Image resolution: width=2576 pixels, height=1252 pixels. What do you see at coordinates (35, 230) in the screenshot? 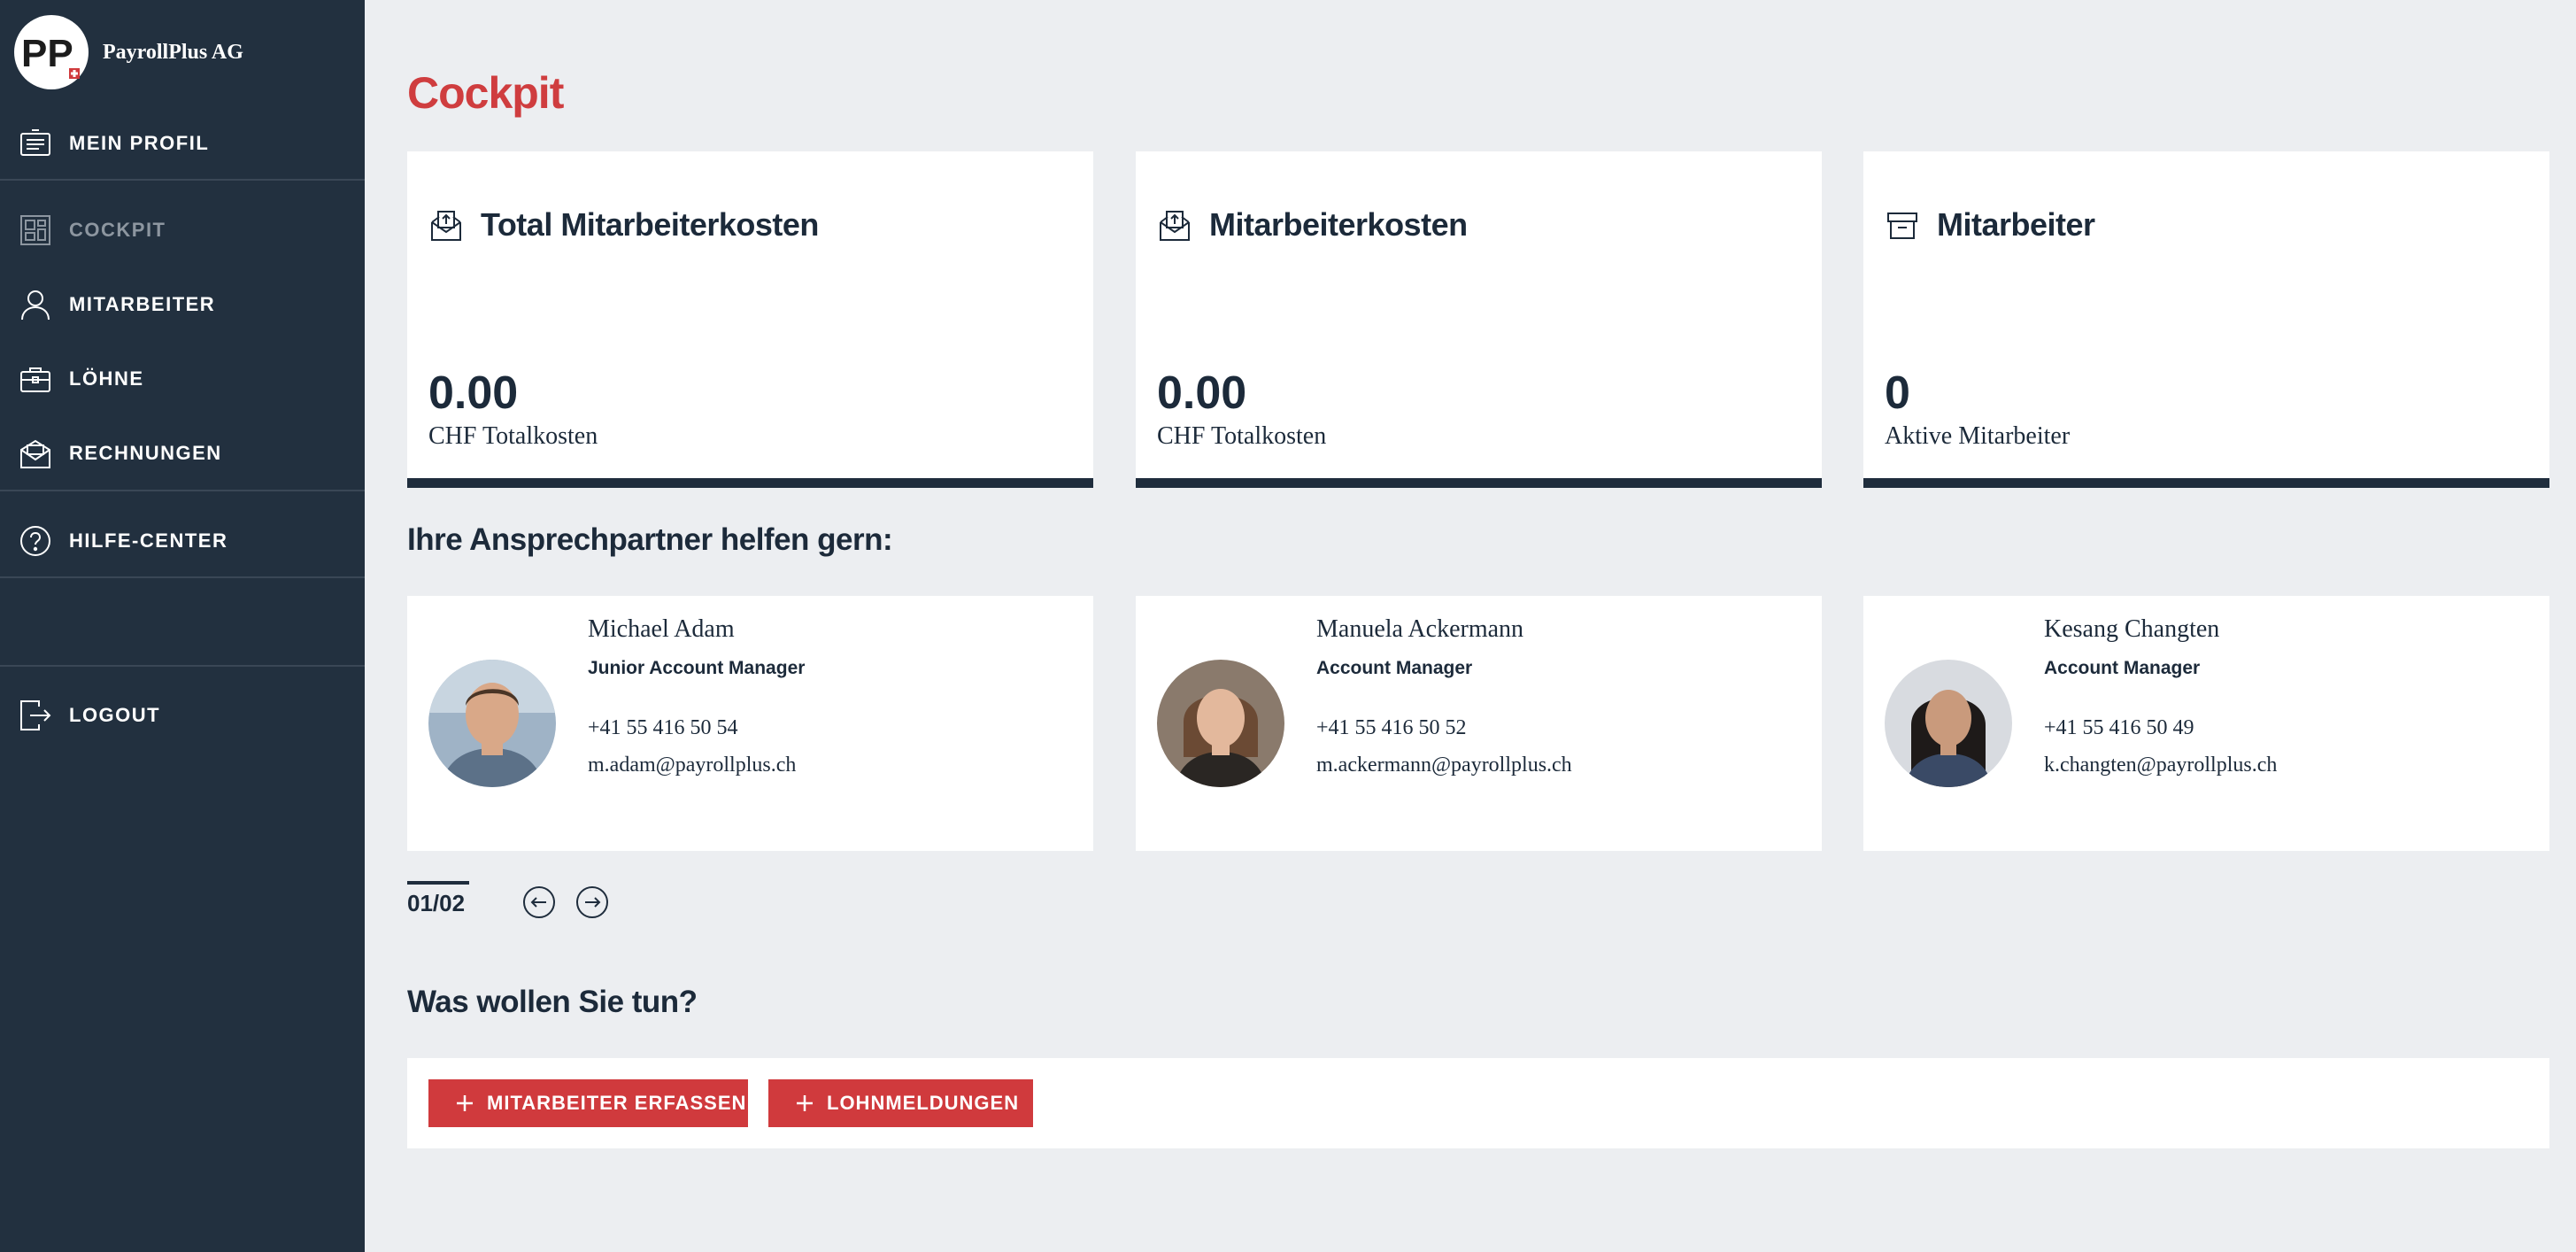
I see `dashboard-icon` at bounding box center [35, 230].